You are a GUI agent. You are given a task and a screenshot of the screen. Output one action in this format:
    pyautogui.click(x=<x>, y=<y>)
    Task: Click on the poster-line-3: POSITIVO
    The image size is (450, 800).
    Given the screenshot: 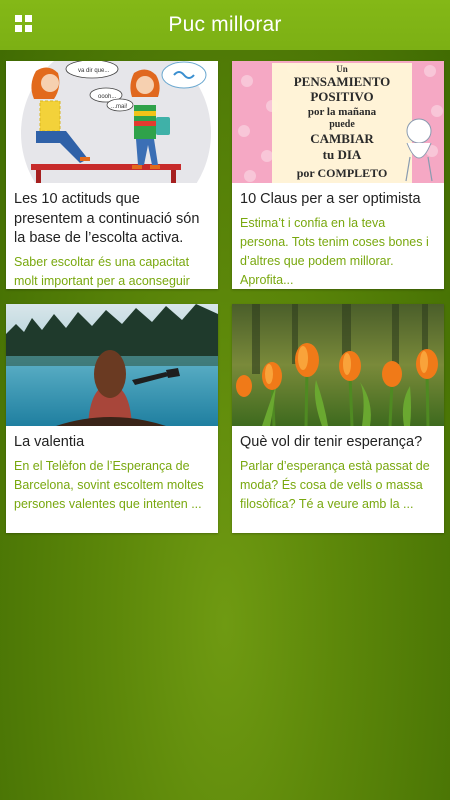 What is the action you would take?
    pyautogui.click(x=341, y=96)
    